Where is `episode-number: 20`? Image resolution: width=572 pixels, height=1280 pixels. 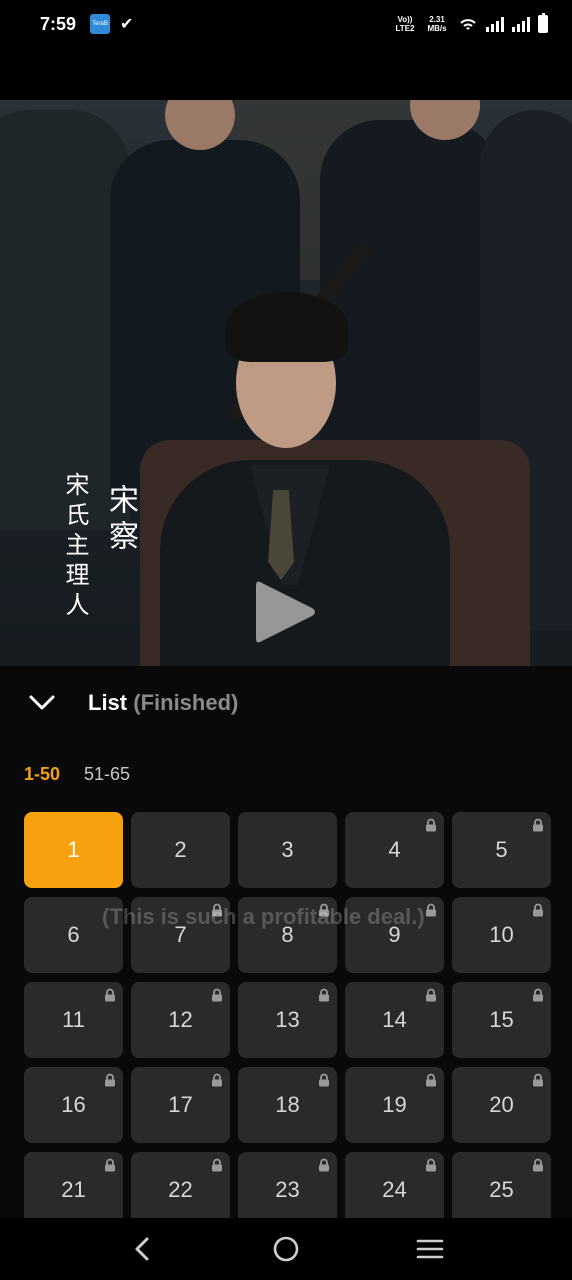 episode-number: 20 is located at coordinates (501, 1104).